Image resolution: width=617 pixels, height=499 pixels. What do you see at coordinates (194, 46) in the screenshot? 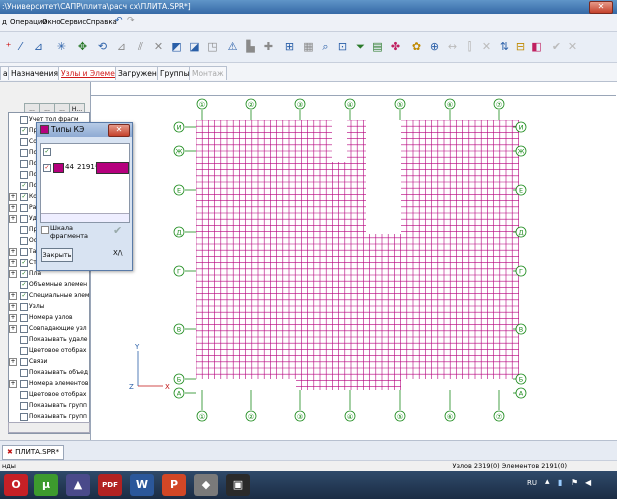
I see `section-tool-icon: ◪` at bounding box center [194, 46].